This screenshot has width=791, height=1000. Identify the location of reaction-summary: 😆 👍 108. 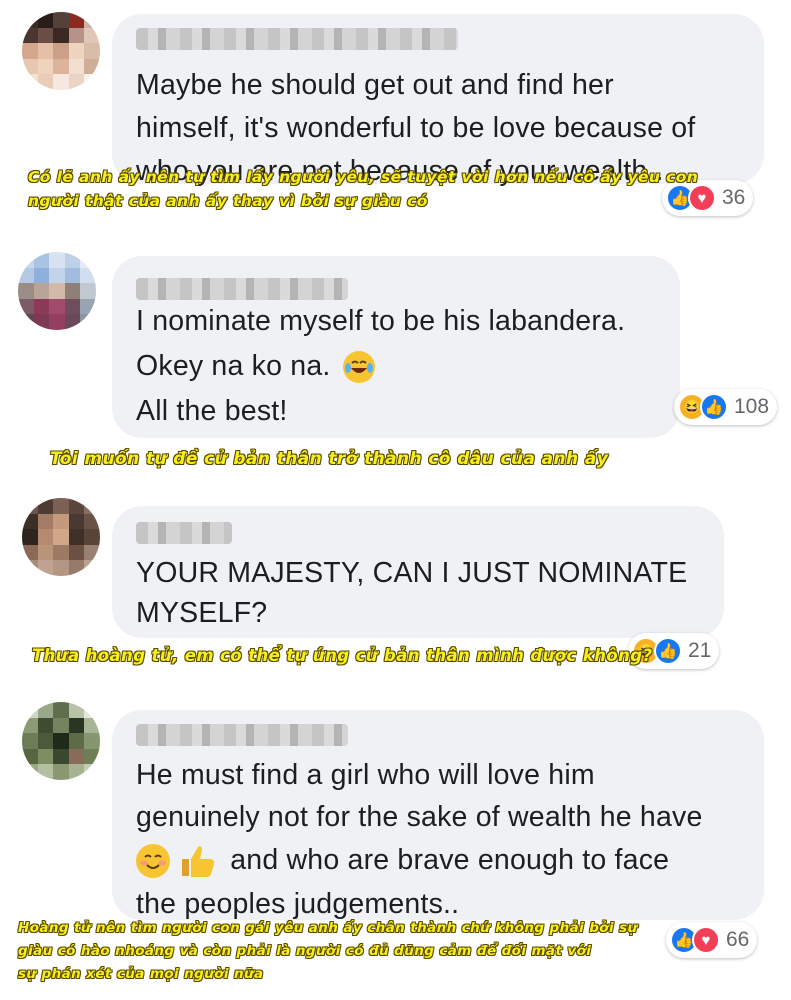
(726, 407).